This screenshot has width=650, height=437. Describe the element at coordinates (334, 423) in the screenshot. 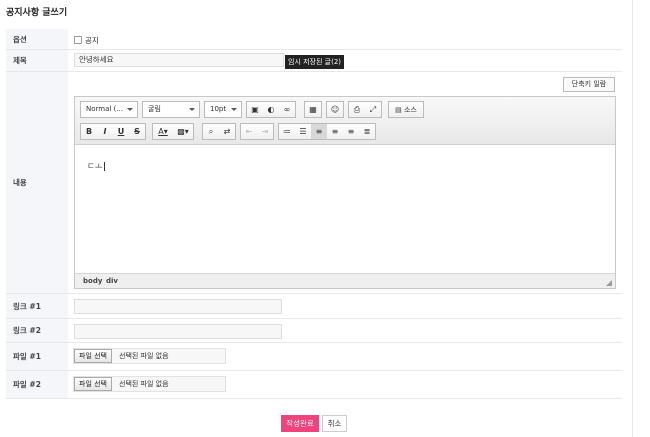

I see `cancel-button: 취소` at that location.